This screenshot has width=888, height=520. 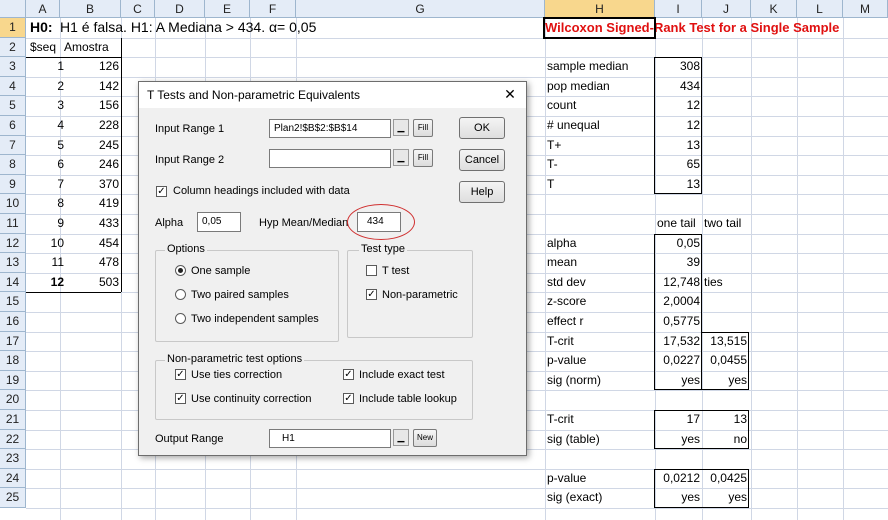 I want to click on seq-cell: 12, so click(x=45, y=282).